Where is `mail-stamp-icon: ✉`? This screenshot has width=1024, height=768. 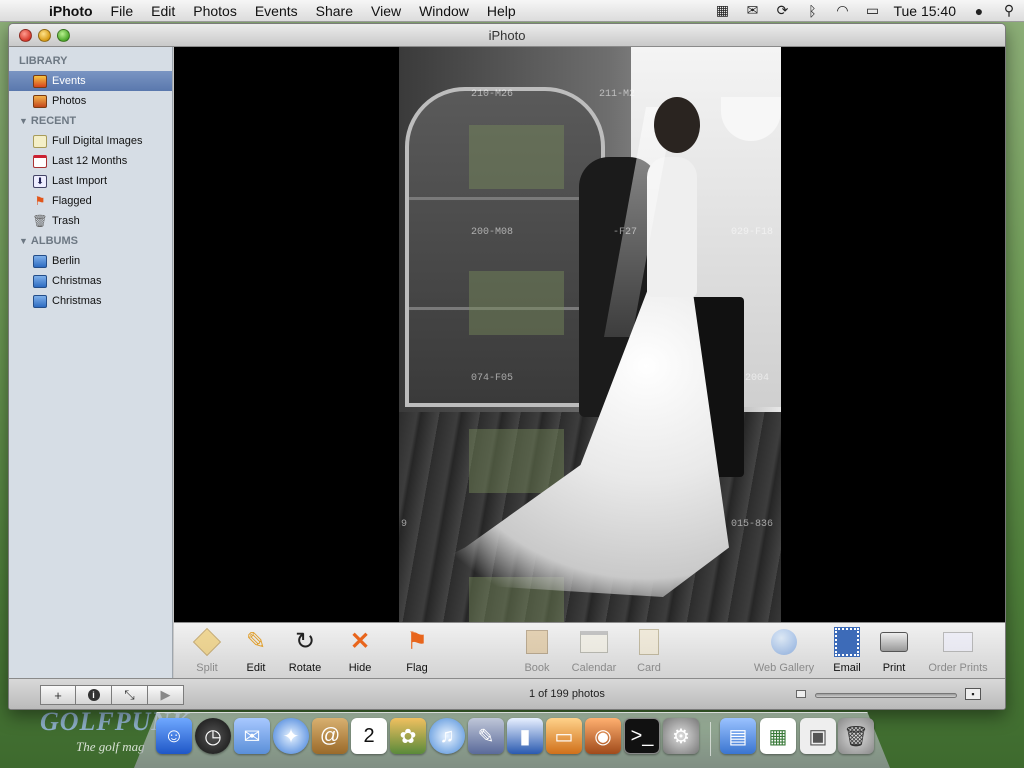
mail-stamp-icon: ✉ is located at coordinates (252, 736).